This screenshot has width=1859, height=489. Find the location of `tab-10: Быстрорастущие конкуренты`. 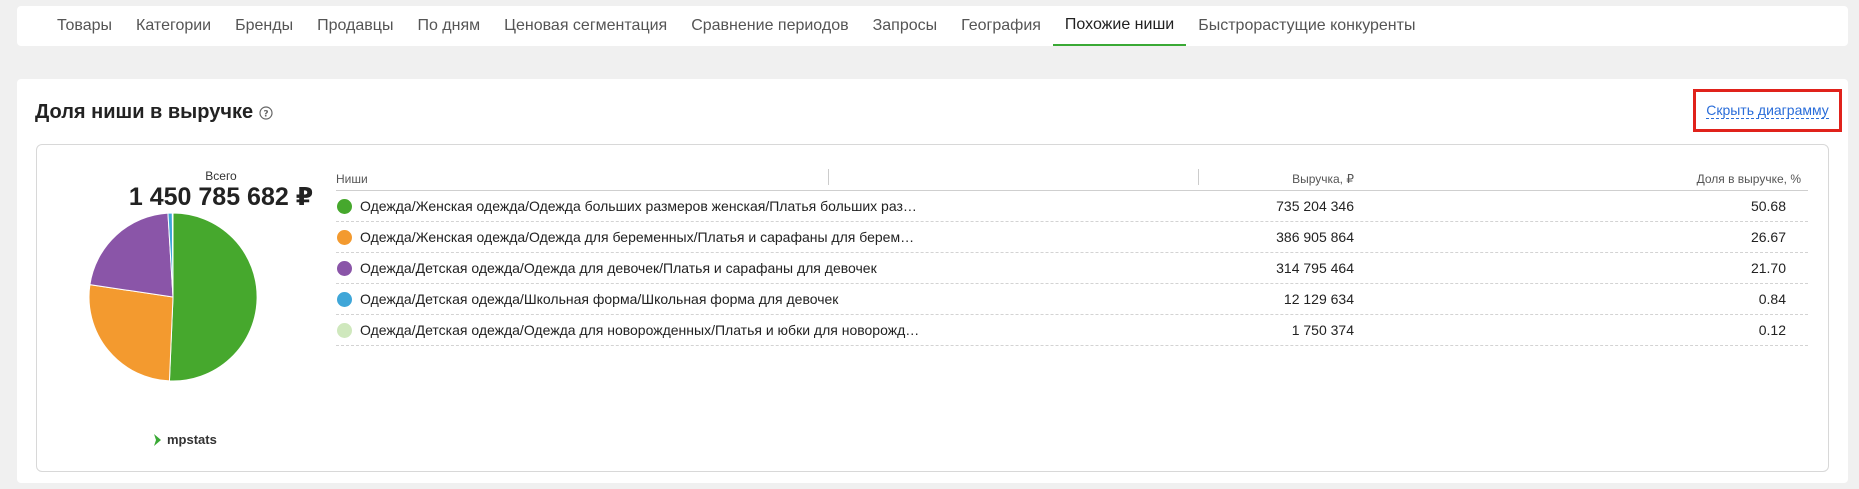

tab-10: Быстрорастущие конкуренты is located at coordinates (1306, 26).